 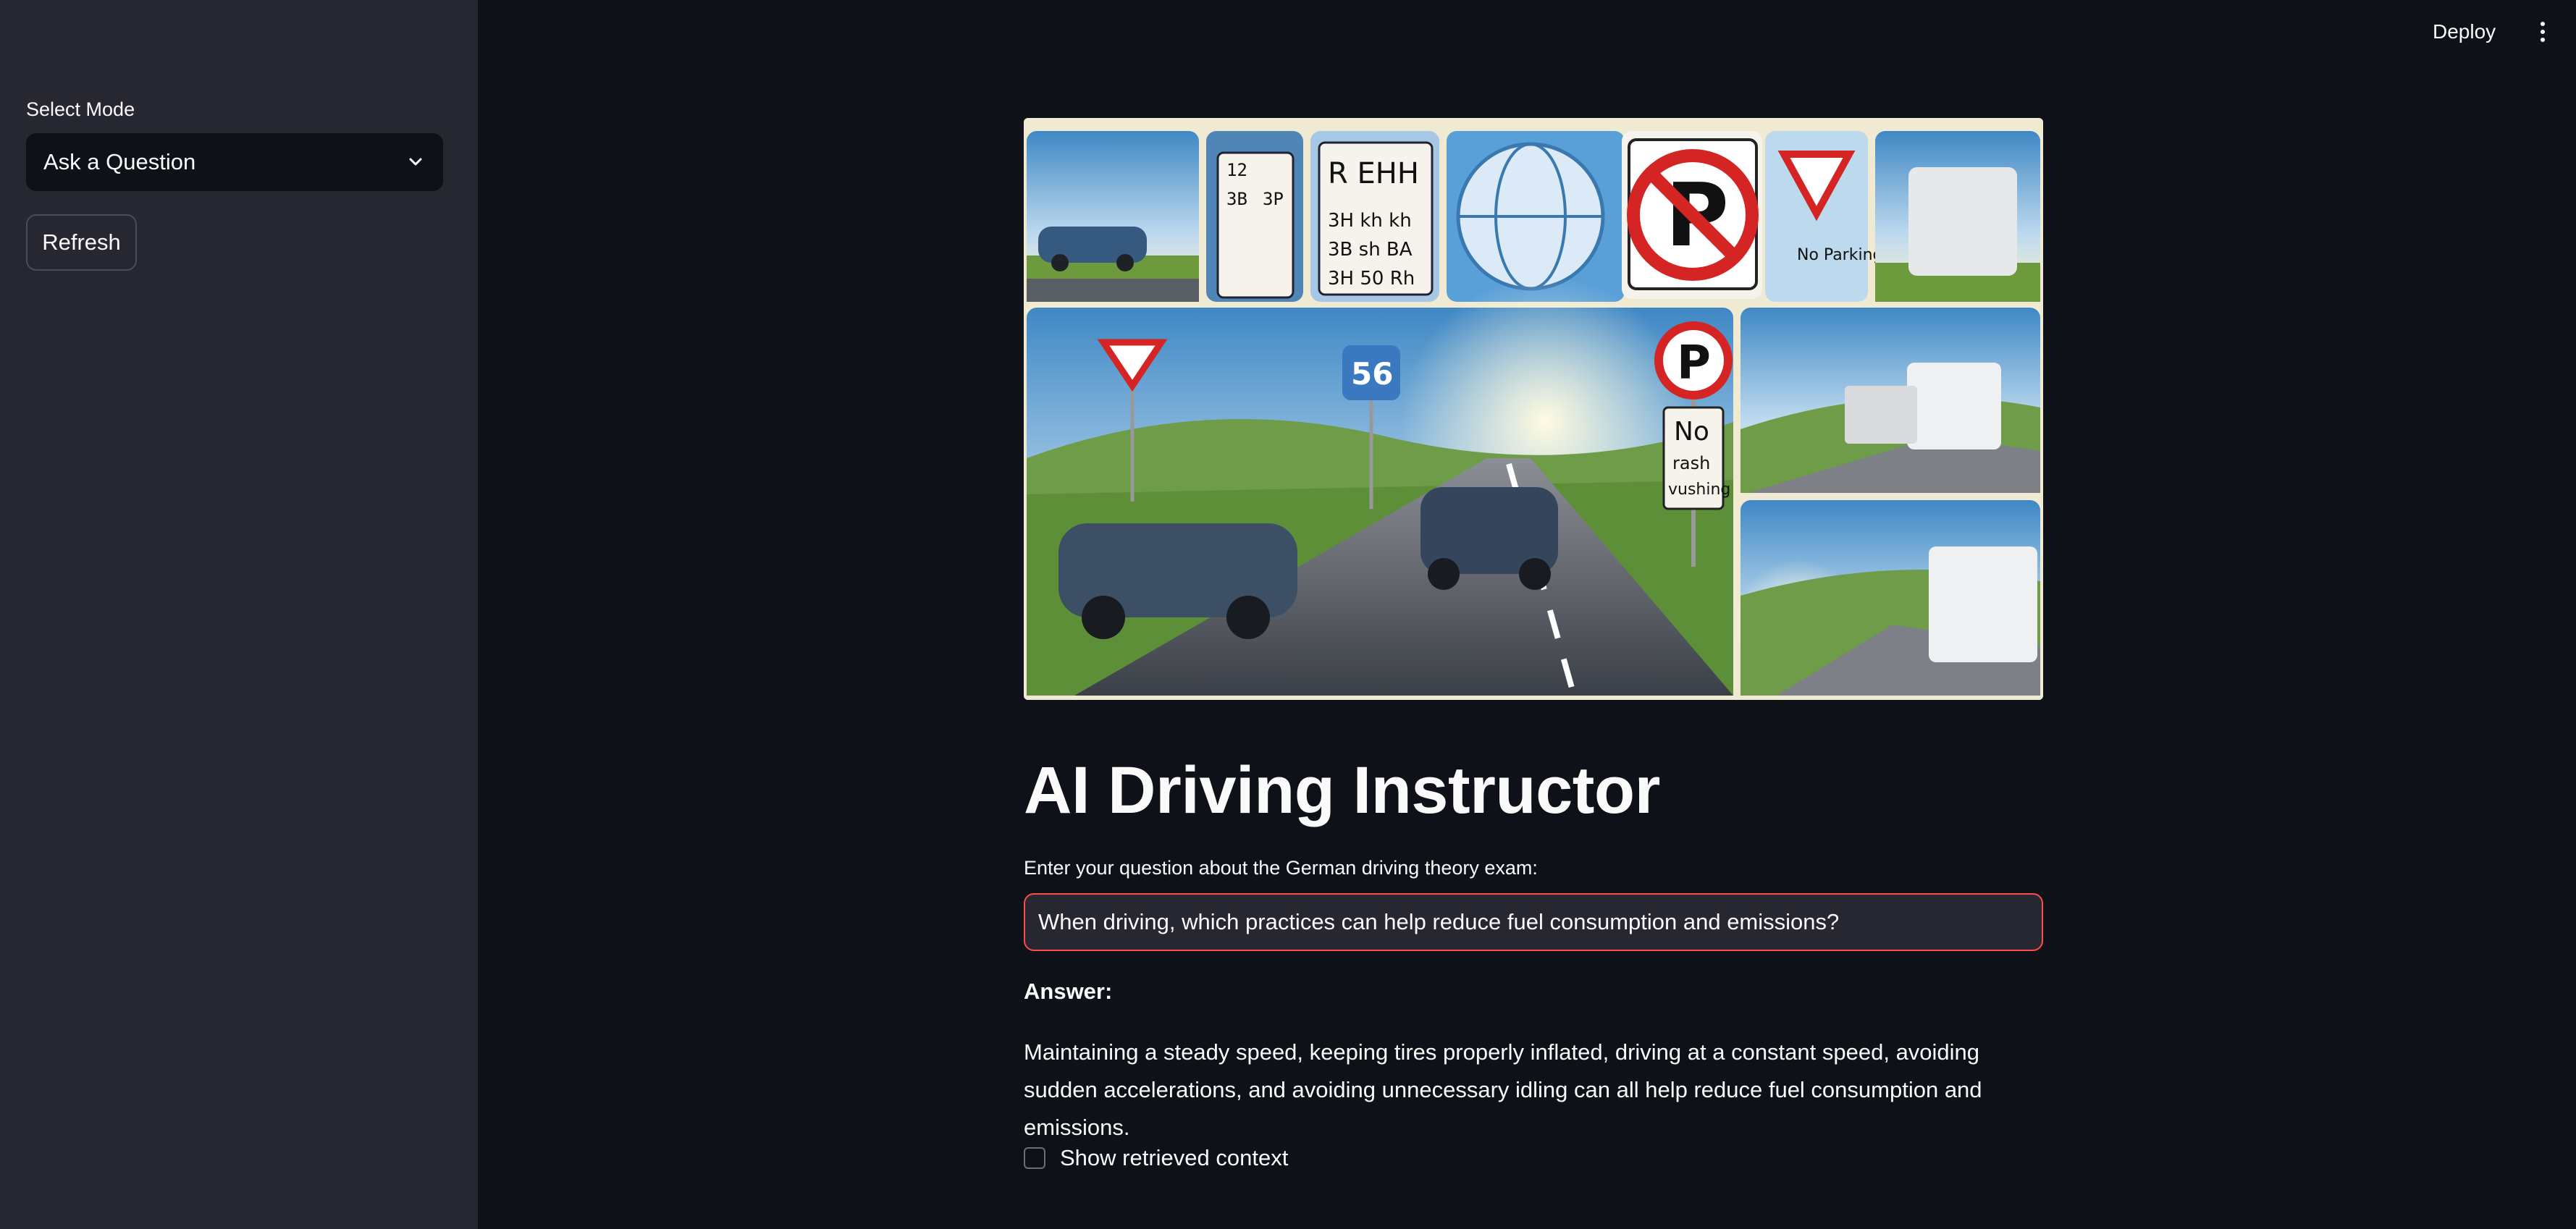 I want to click on sign-text: 56, so click(x=1372, y=374).